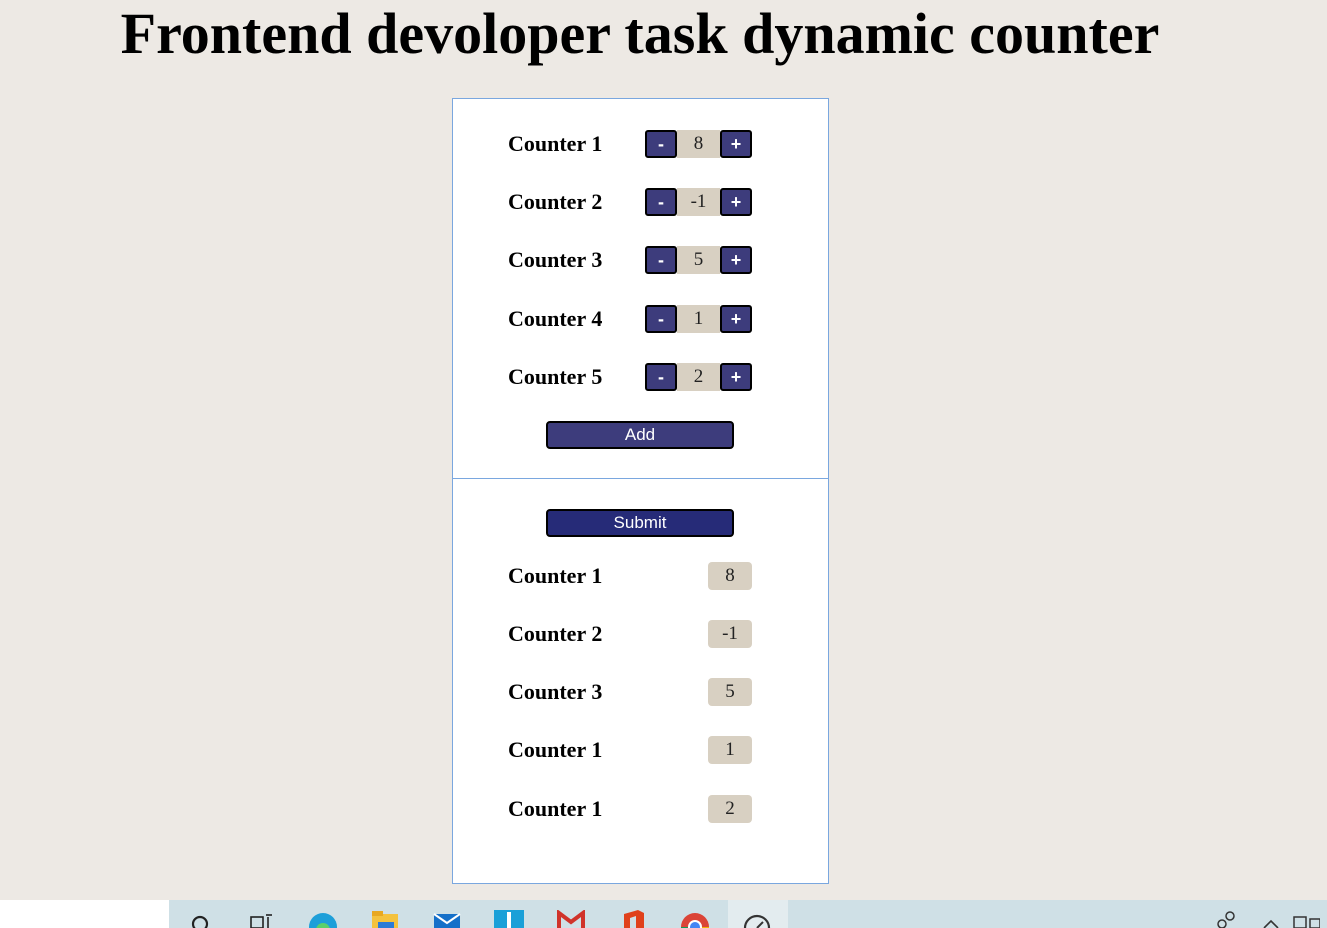  Describe the element at coordinates (730, 809) in the screenshot. I see `result-value: 2` at that location.